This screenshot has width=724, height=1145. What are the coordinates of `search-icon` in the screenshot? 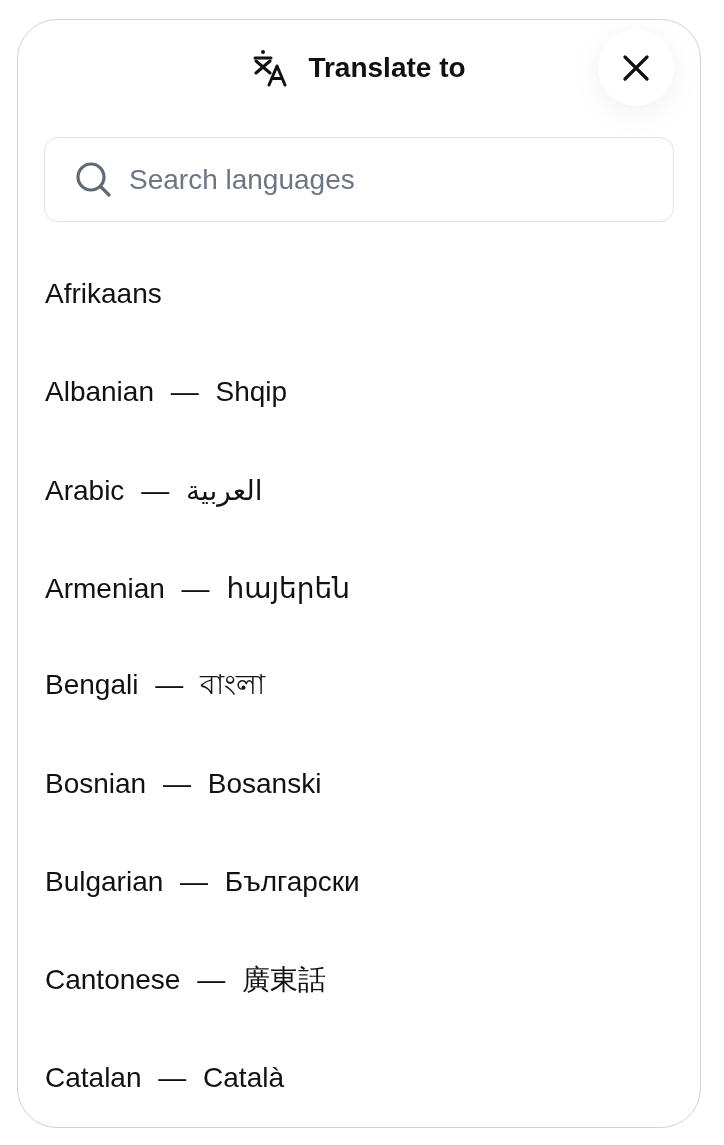 It's located at (93, 179).